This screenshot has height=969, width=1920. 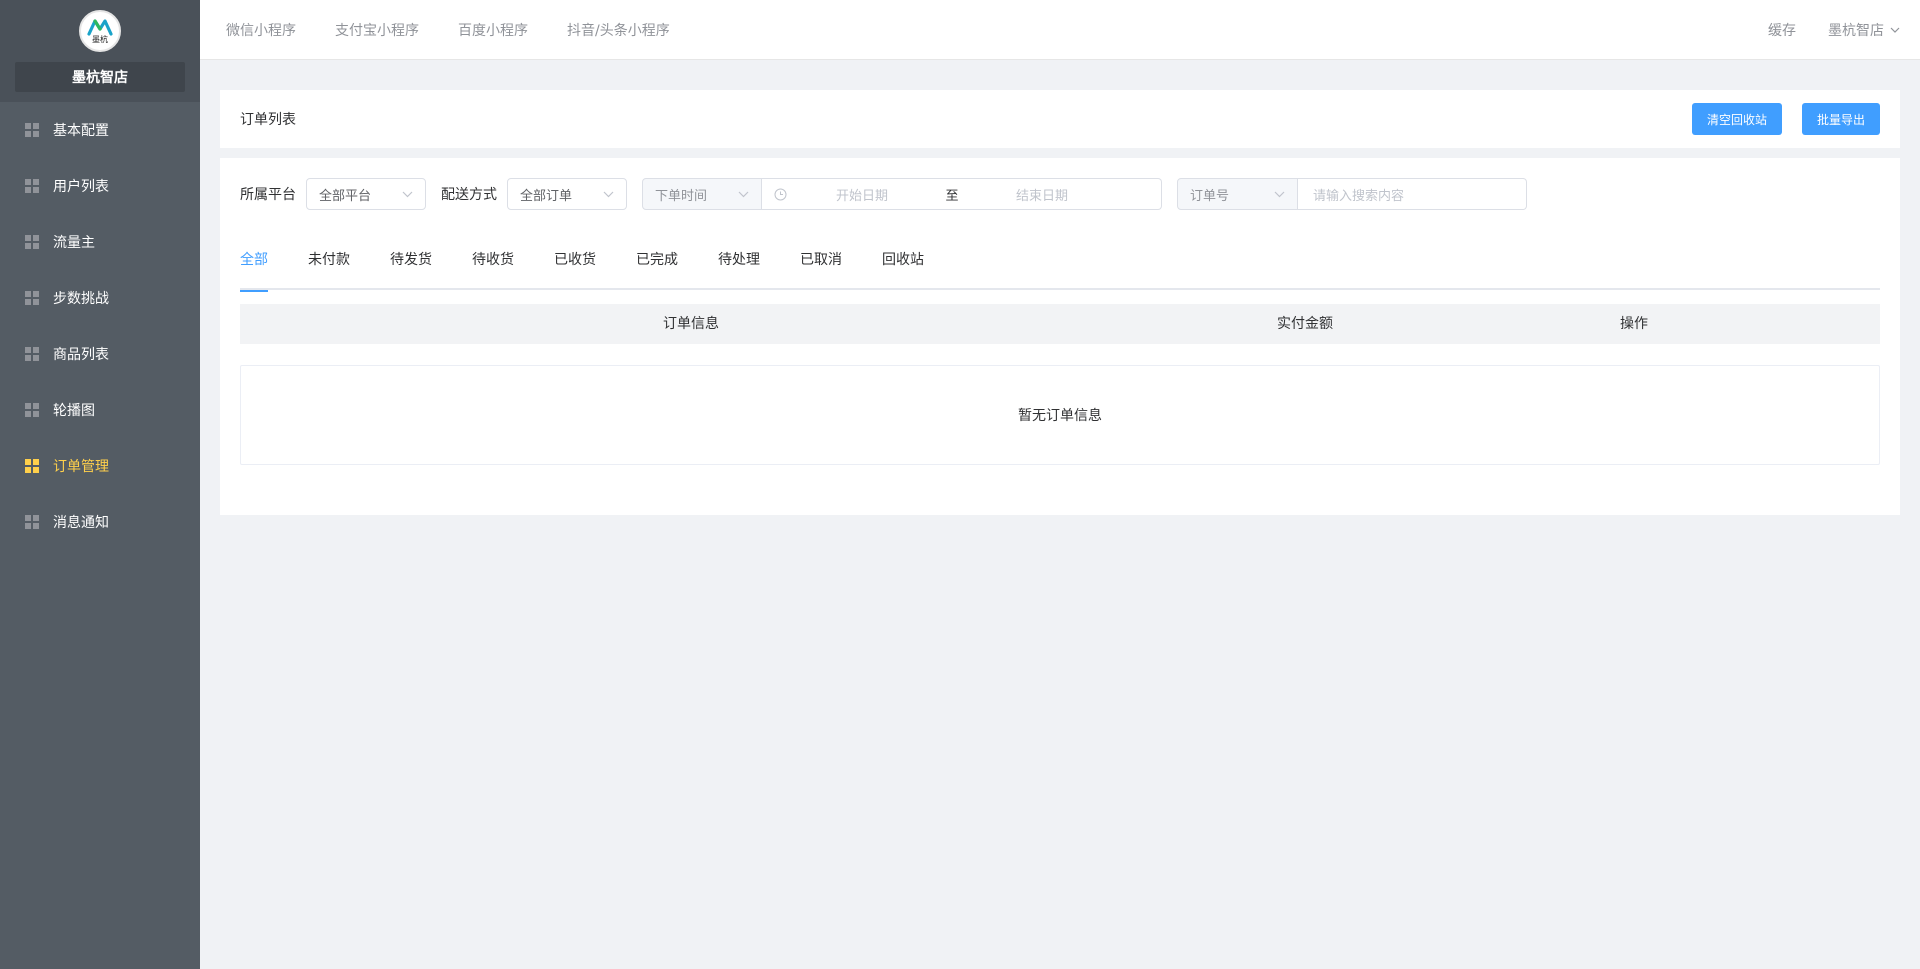 I want to click on delivery-select: 全部订单, so click(x=567, y=194).